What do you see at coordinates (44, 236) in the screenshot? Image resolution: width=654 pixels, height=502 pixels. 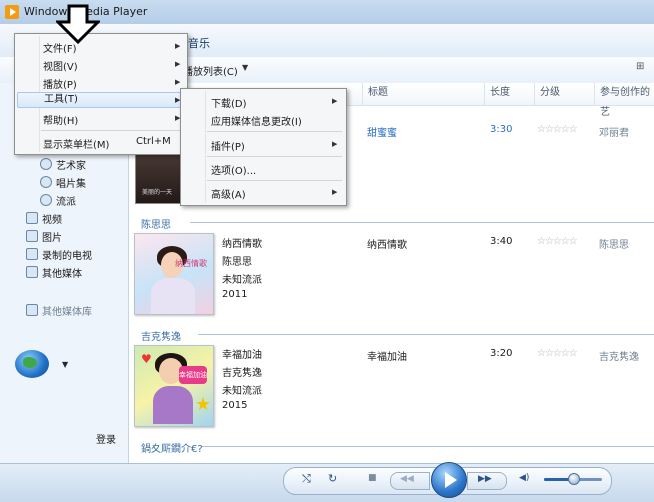 I see `sidebar-item-pictures: 图片` at bounding box center [44, 236].